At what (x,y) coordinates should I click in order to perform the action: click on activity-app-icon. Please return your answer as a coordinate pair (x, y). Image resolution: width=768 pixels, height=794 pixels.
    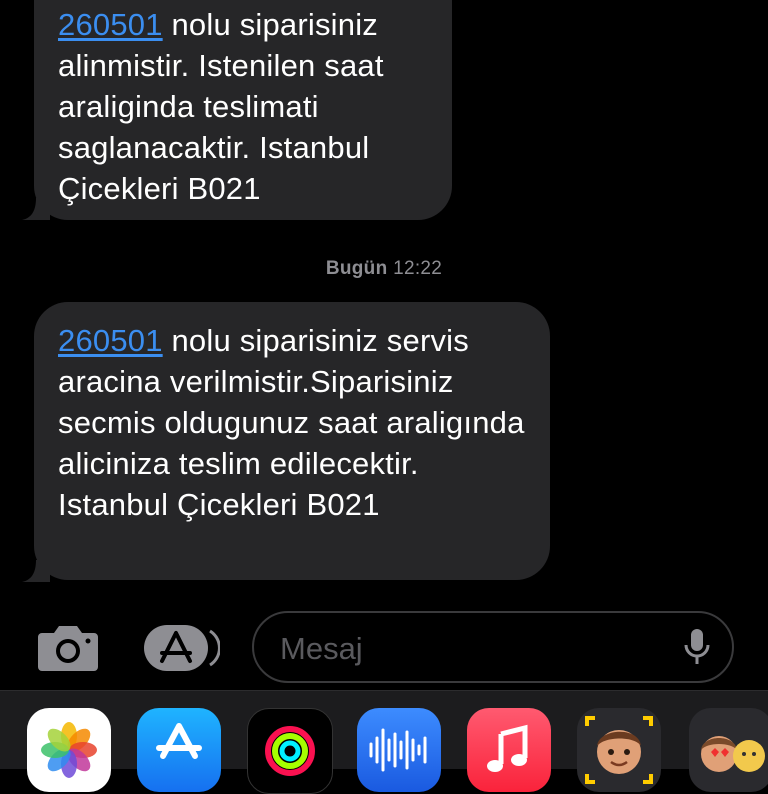
    Looking at the image, I should click on (290, 751).